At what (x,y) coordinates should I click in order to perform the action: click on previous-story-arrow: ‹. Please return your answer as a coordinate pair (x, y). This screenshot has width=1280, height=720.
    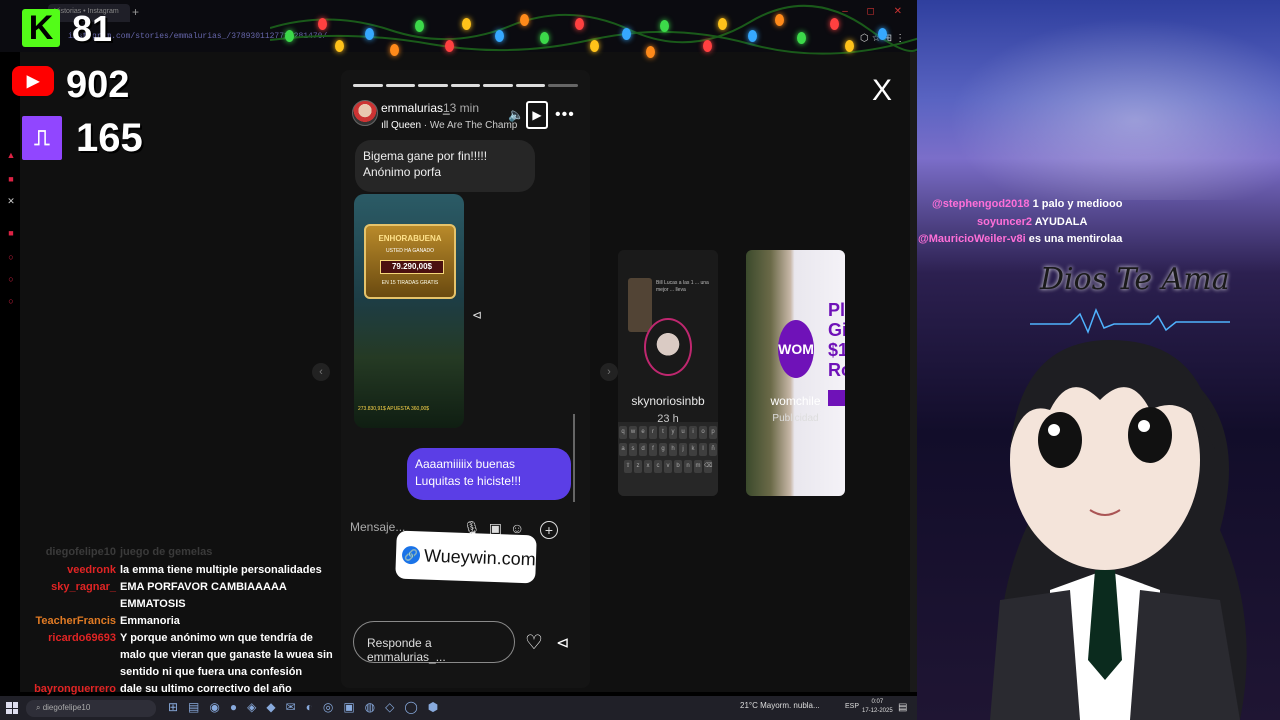
    Looking at the image, I should click on (321, 372).